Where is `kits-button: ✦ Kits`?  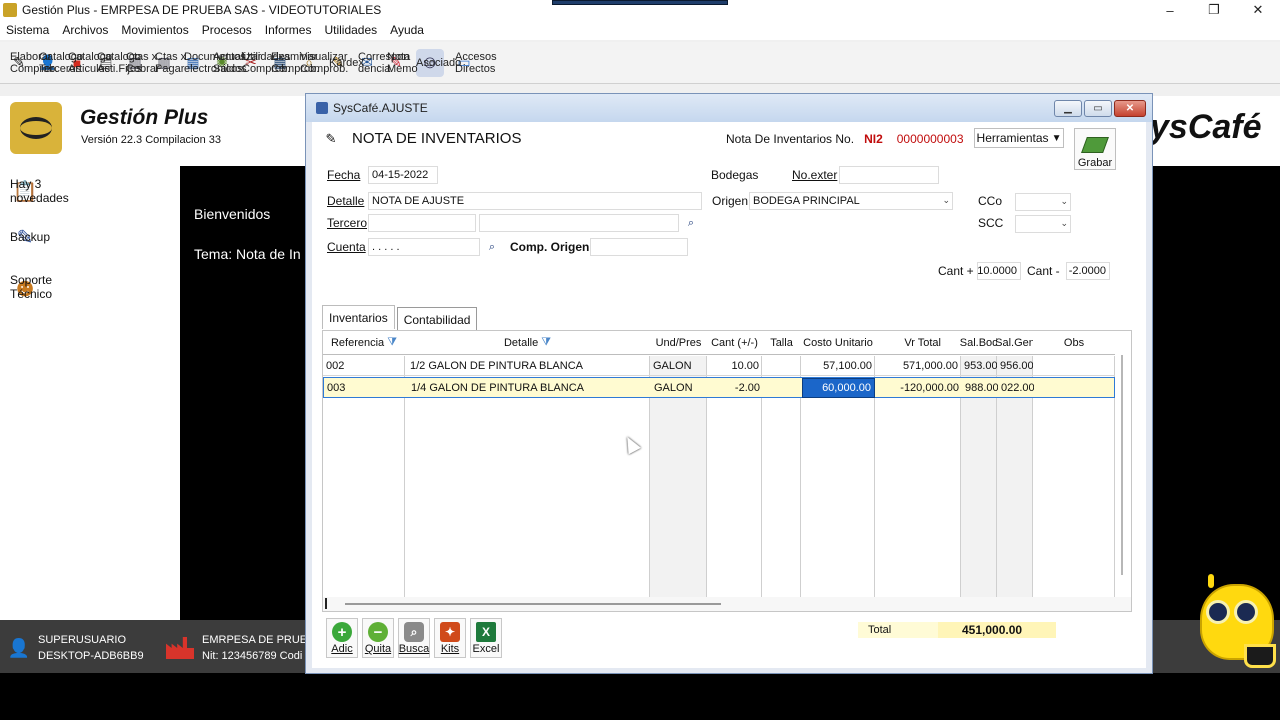 kits-button: ✦ Kits is located at coordinates (450, 638).